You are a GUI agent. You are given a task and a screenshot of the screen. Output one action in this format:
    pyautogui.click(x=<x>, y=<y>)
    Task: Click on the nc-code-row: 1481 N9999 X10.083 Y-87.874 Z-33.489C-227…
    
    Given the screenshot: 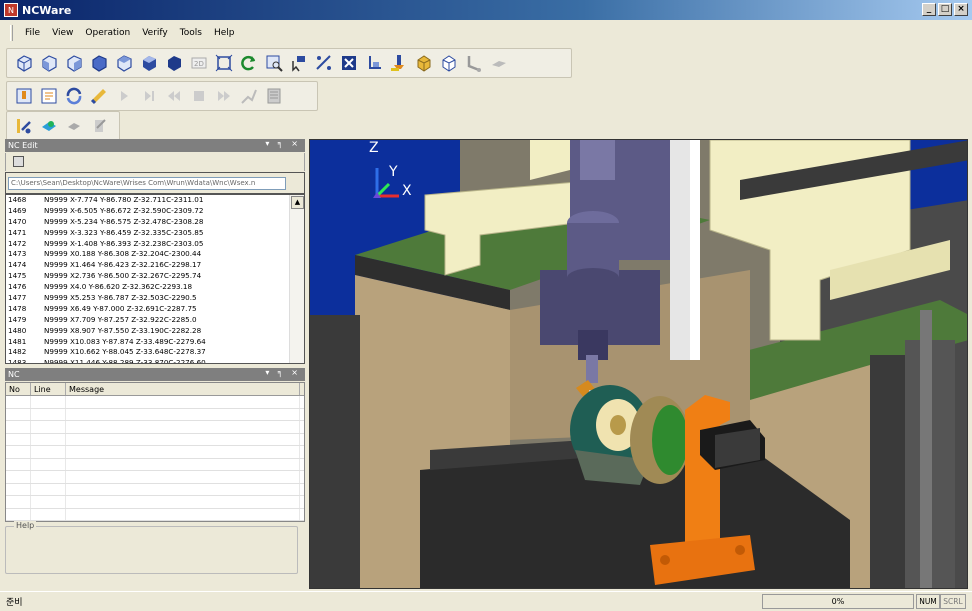 What is the action you would take?
    pyautogui.click(x=155, y=342)
    